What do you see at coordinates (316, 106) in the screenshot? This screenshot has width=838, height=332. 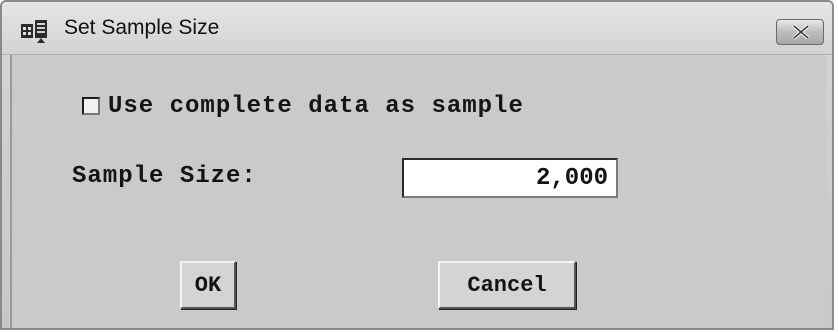 I see `use-complete-data-label: Use complete data as sample` at bounding box center [316, 106].